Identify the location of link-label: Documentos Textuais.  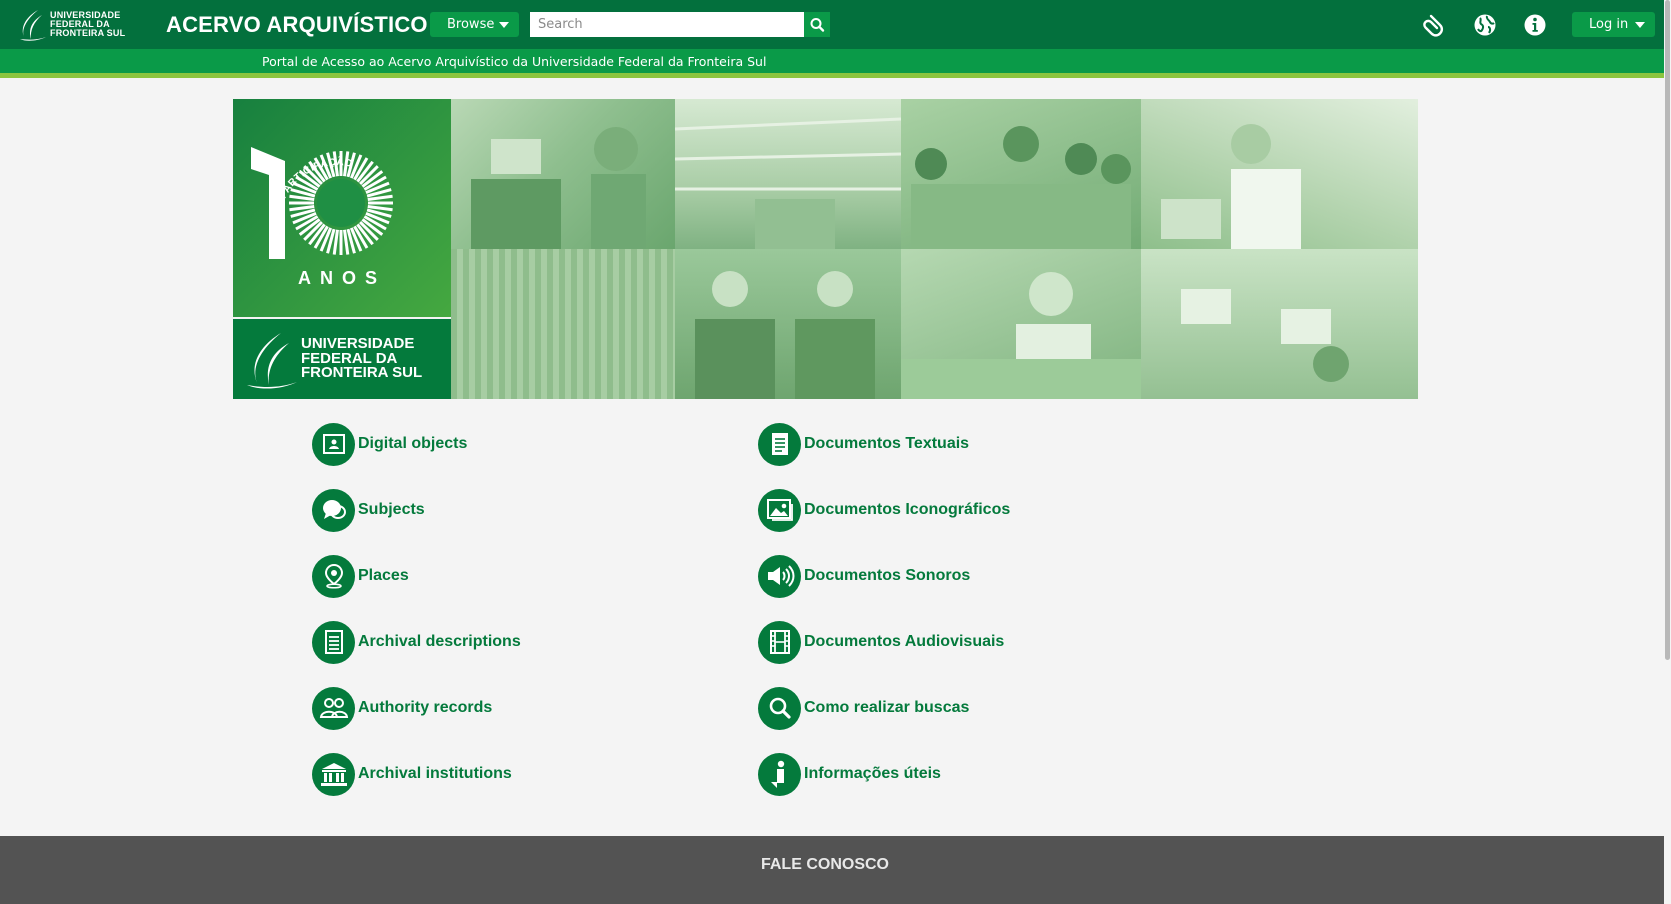
(887, 443).